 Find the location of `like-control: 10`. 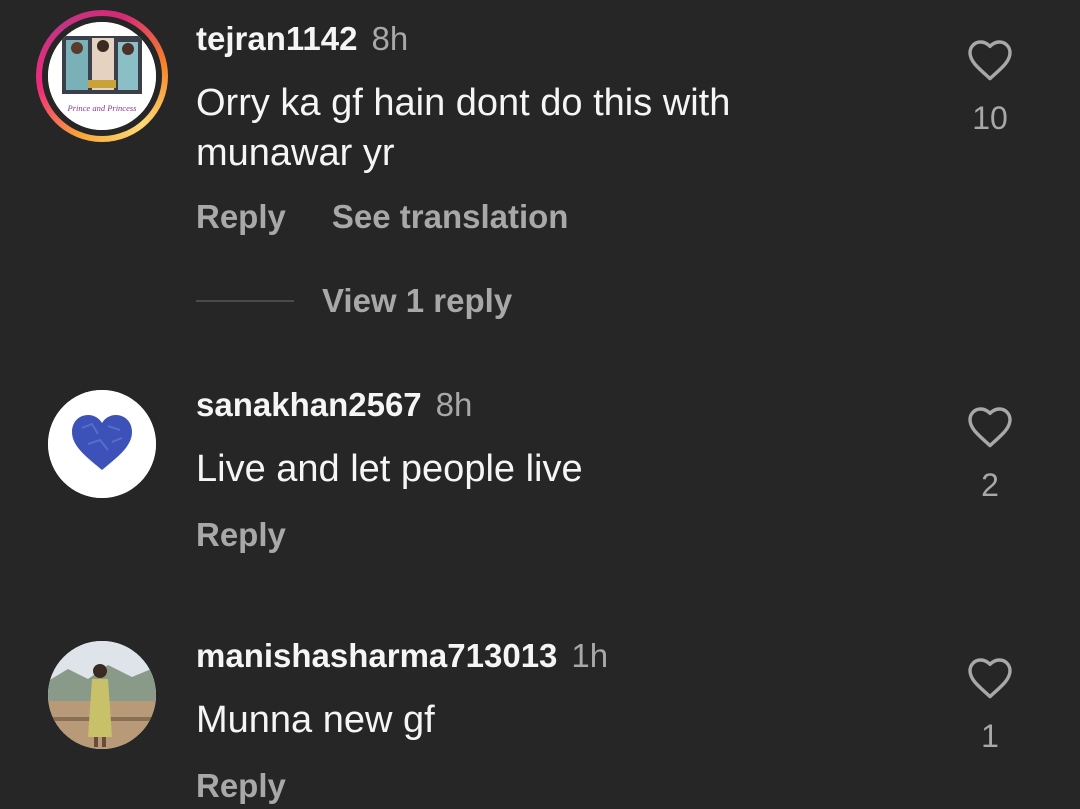

like-control: 10 is located at coordinates (990, 87).